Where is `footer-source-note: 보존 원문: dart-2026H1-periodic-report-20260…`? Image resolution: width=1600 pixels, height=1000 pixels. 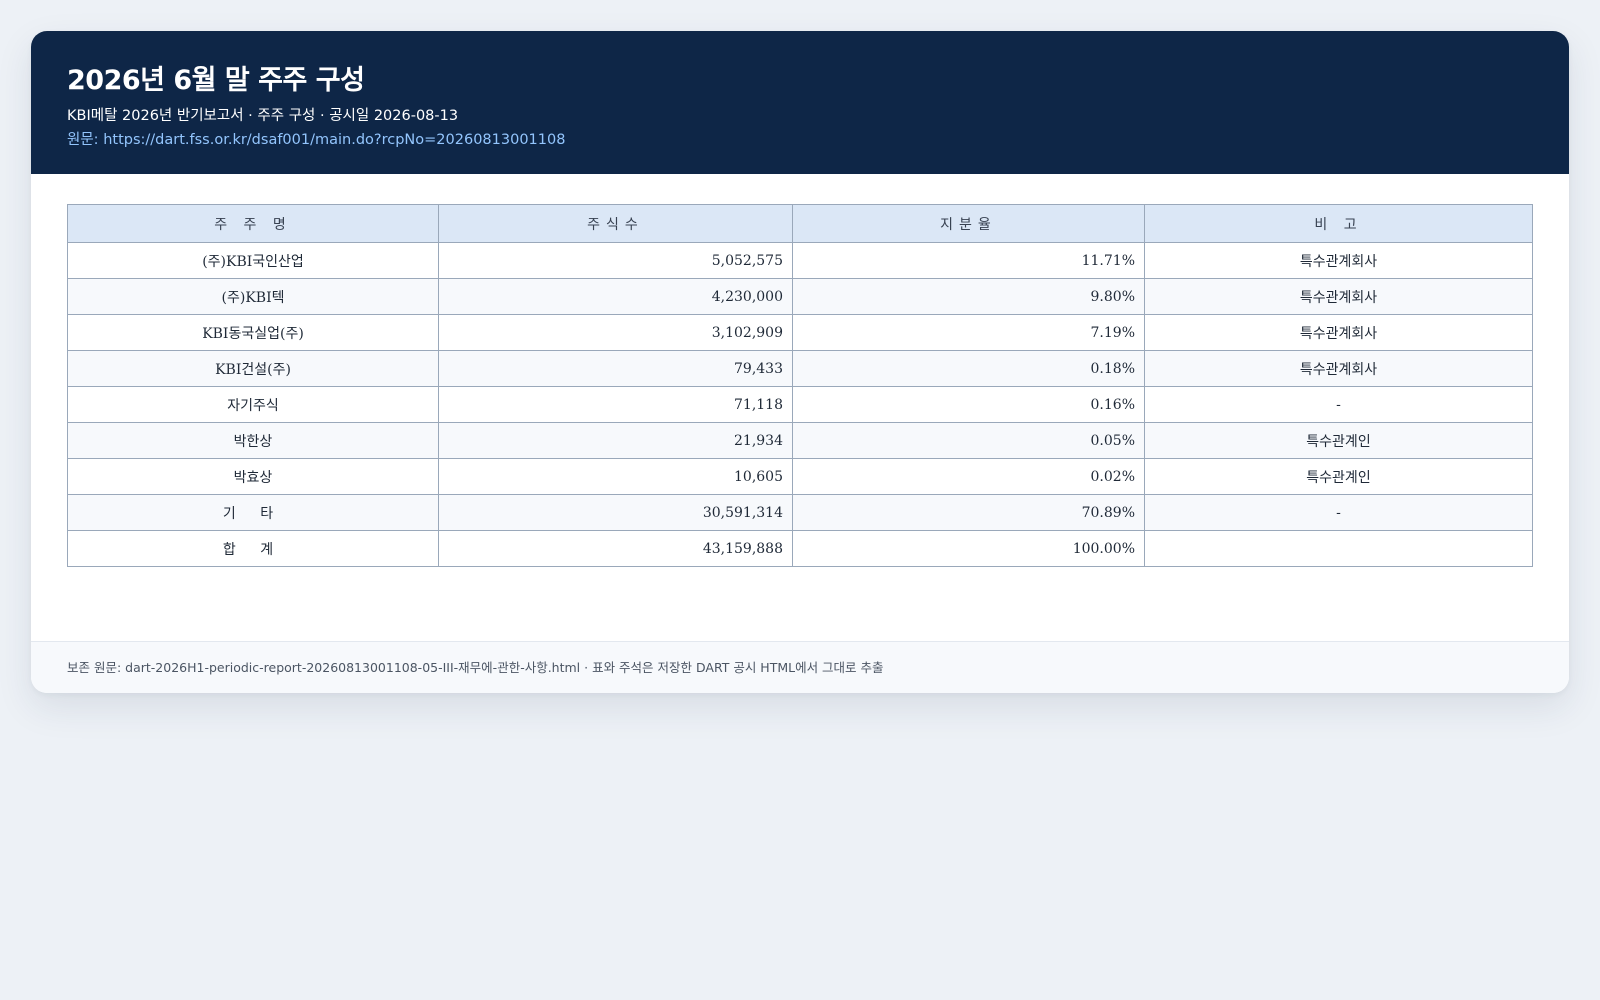
footer-source-note: 보존 원문: dart-2026H1-periodic-report-20260… is located at coordinates (475, 667).